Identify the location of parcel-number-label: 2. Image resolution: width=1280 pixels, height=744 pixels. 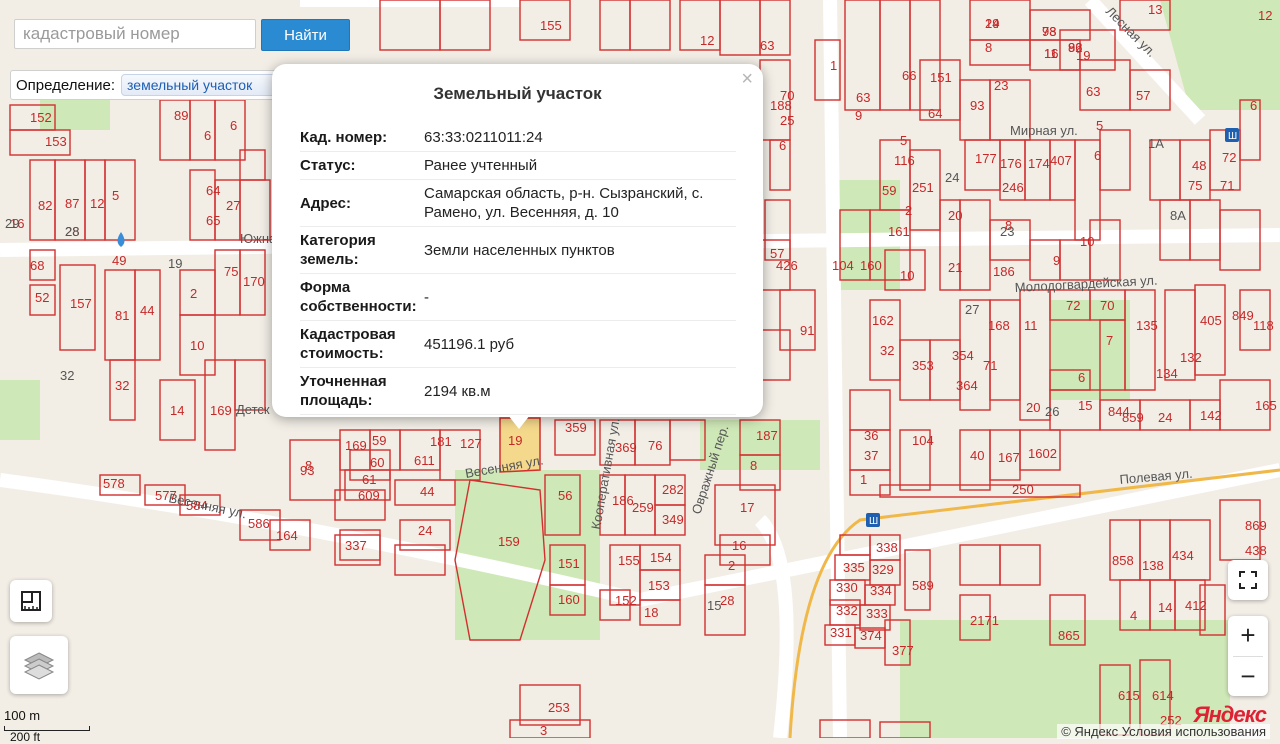
(731, 565).